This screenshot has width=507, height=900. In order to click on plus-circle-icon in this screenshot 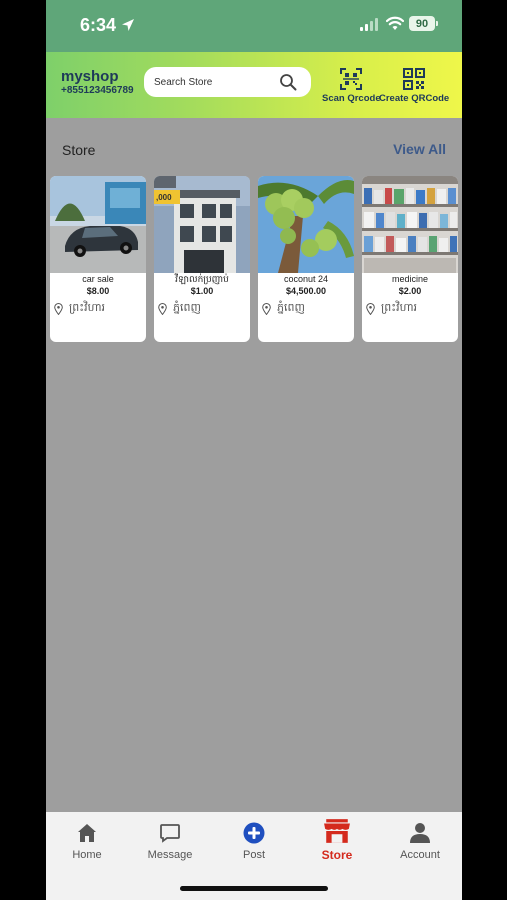, I will do `click(254, 833)`.